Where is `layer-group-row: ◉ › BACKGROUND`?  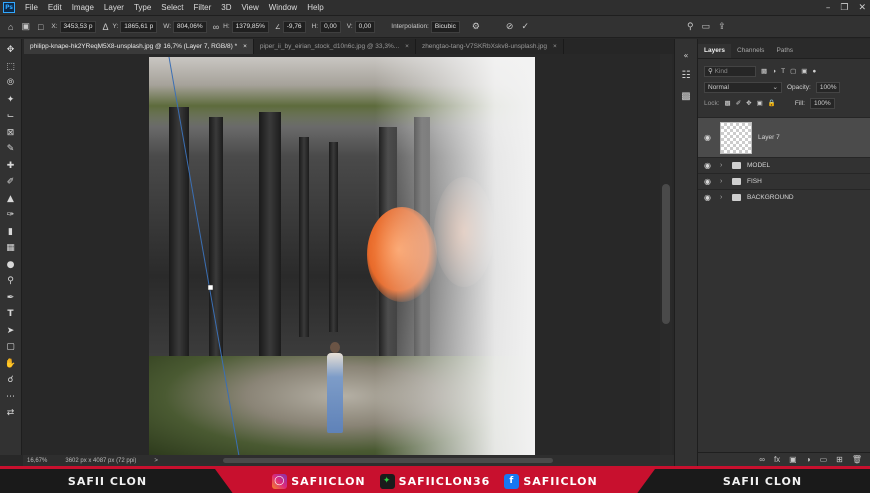 layer-group-row: ◉ › BACKGROUND is located at coordinates (784, 197).